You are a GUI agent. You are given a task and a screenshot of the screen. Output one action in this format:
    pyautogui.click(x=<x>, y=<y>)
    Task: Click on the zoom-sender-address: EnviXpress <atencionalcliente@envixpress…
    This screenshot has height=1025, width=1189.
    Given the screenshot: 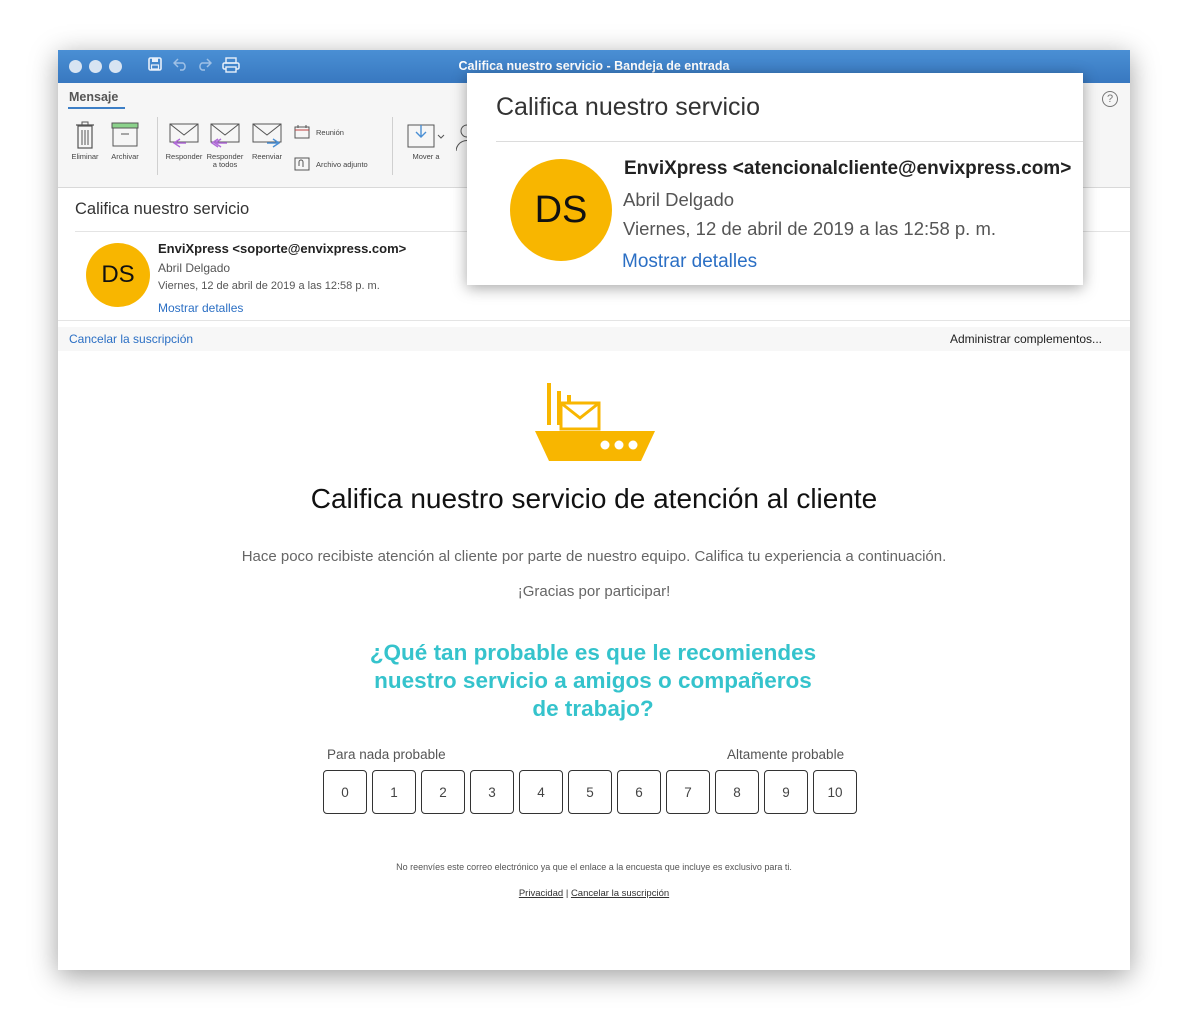 What is the action you would take?
    pyautogui.click(x=848, y=168)
    